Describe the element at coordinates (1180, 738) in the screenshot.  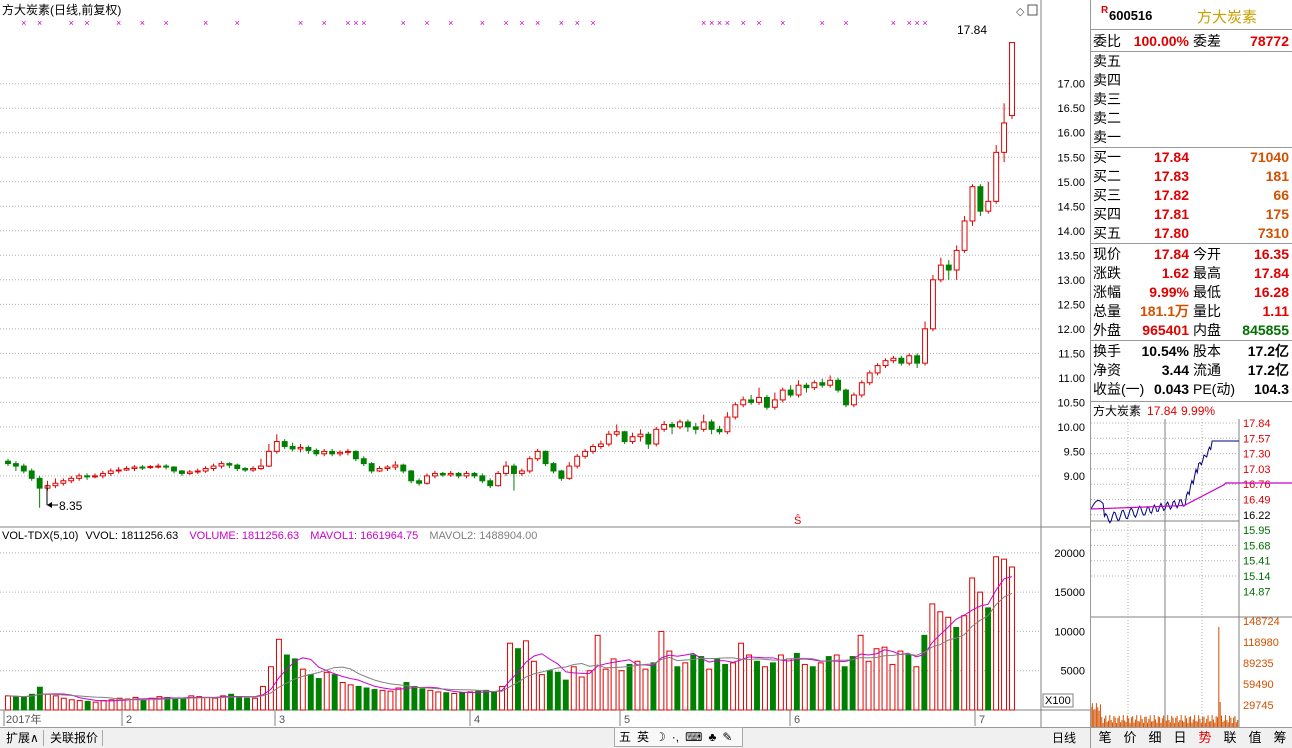
I see `right-tab: 日` at that location.